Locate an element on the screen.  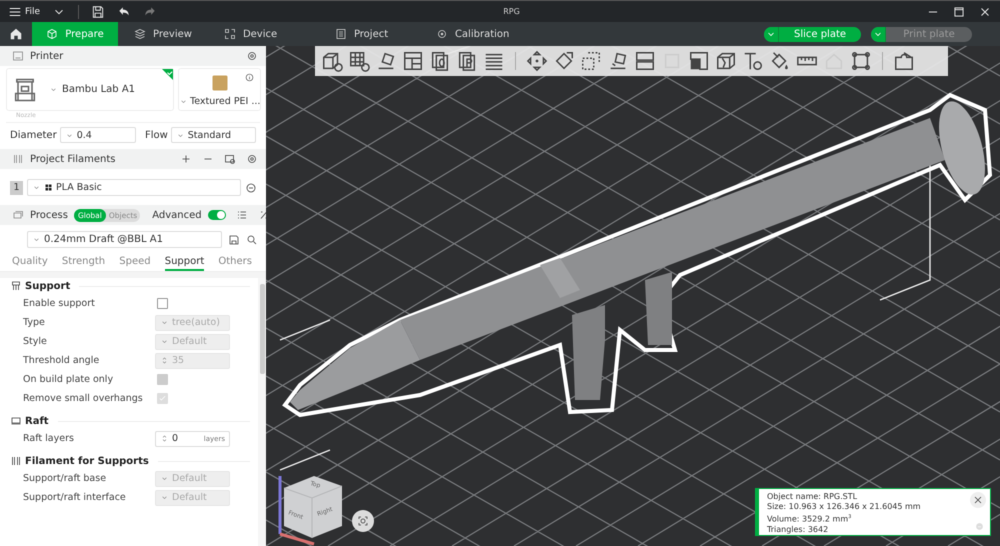
setting-label: Raft layers is located at coordinates (48, 438).